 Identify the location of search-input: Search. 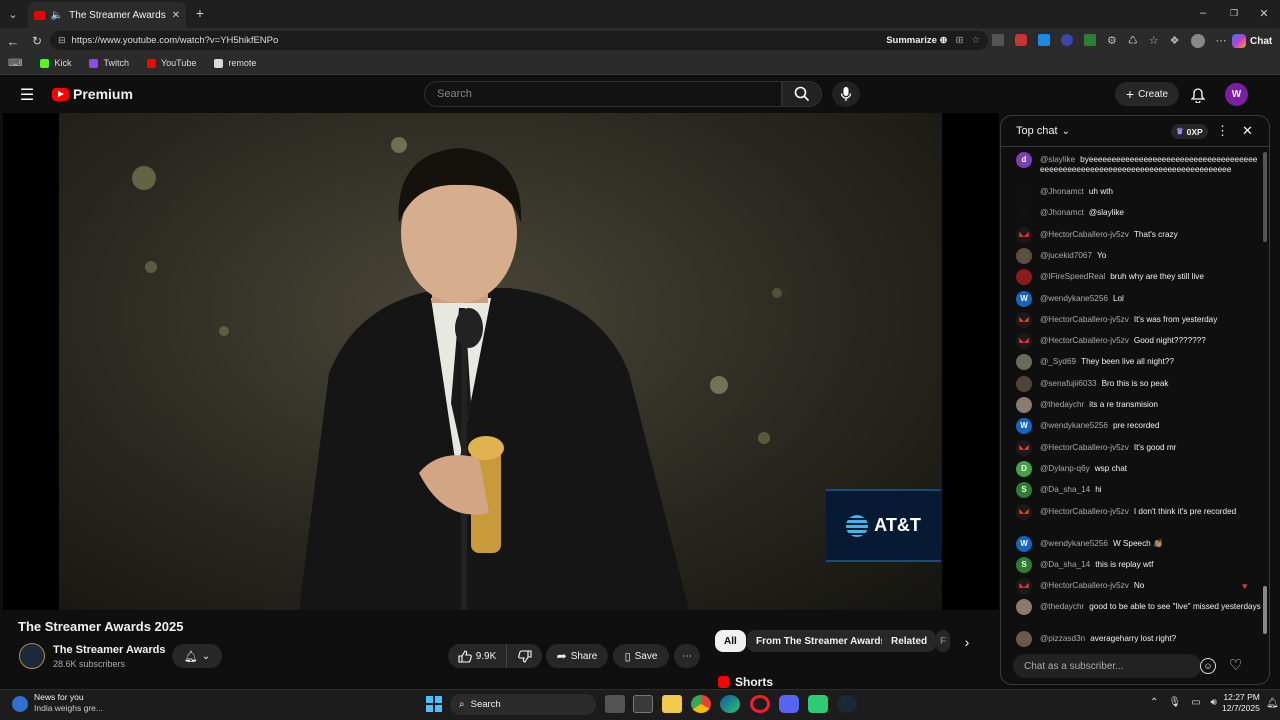
(603, 94).